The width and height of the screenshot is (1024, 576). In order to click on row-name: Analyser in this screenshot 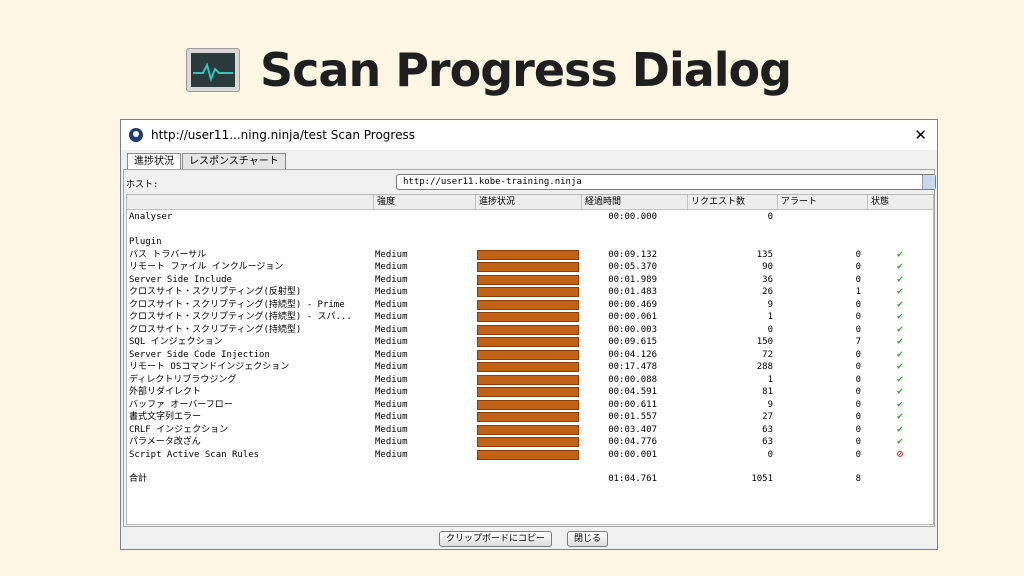, I will do `click(151, 217)`.